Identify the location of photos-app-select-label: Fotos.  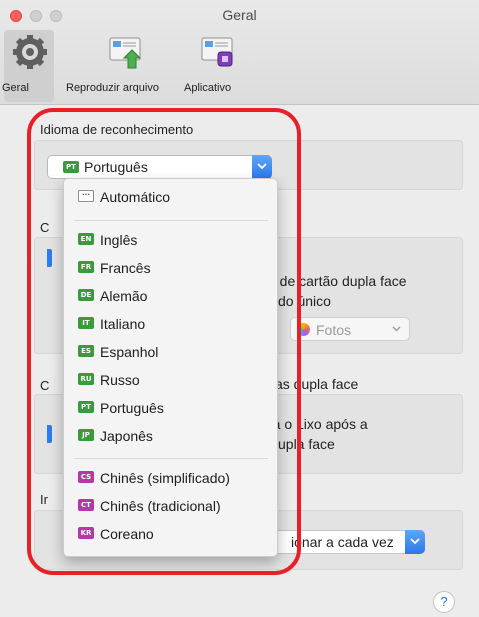
(334, 330).